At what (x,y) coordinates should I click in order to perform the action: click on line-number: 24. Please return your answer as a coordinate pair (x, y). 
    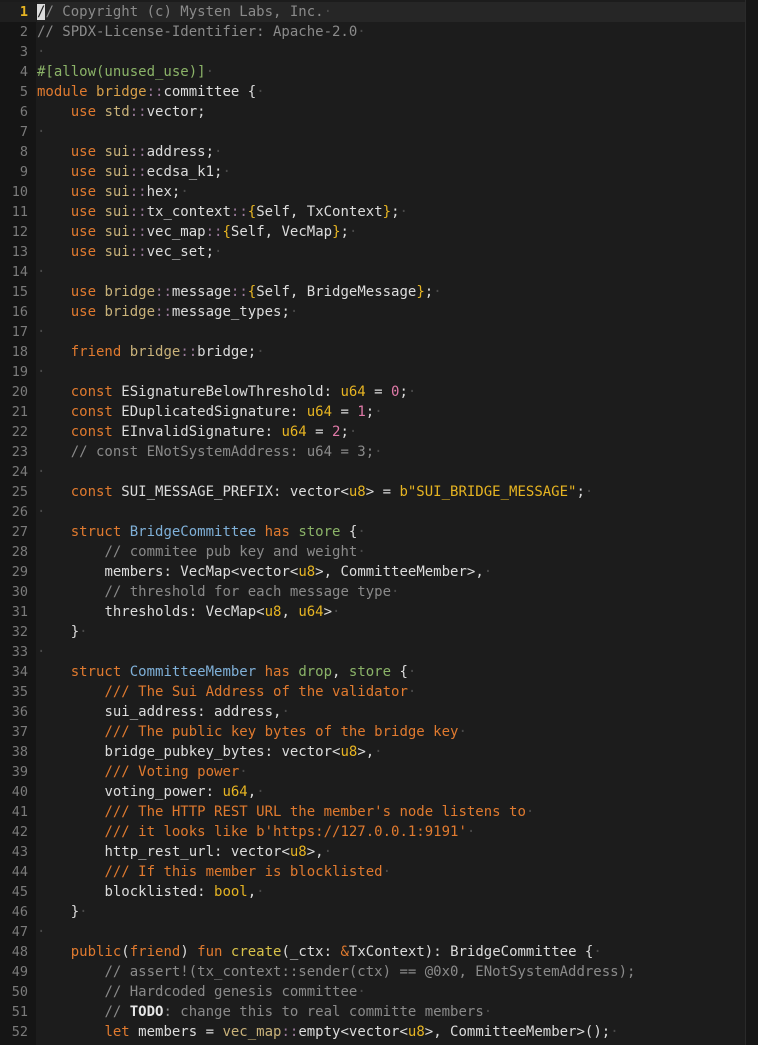
    Looking at the image, I should click on (19, 472).